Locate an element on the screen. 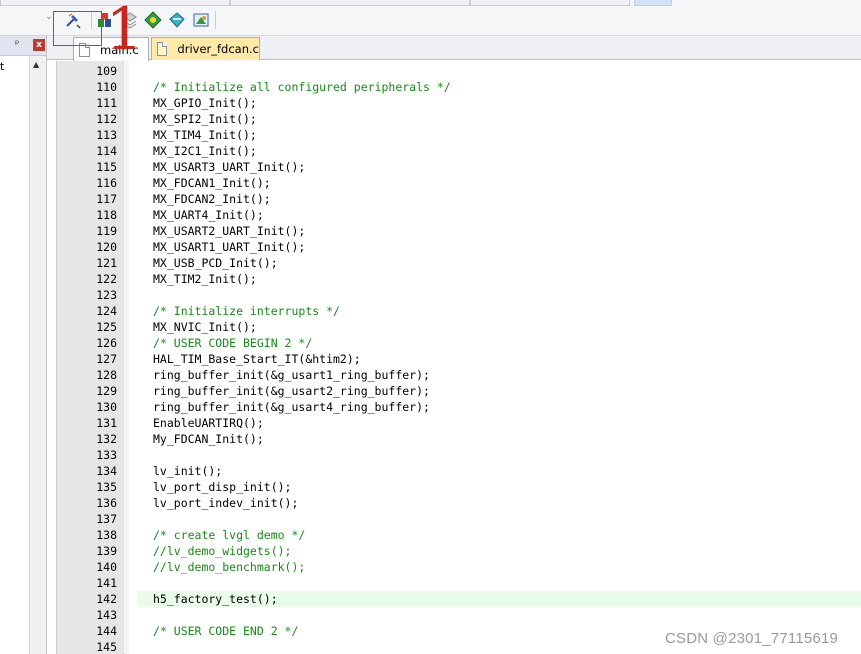  line-number: 117 is located at coordinates (106, 199).